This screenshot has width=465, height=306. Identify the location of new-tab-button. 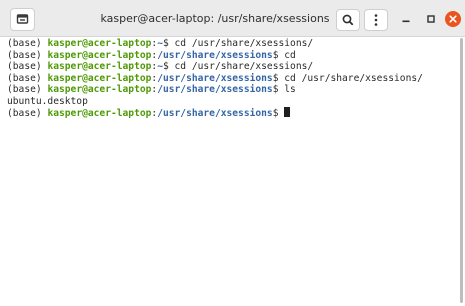
(22, 19).